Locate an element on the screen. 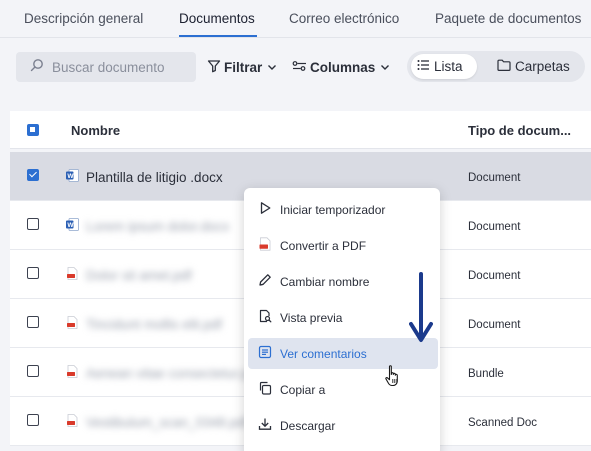 The image size is (591, 451). hand-cursor-icon is located at coordinates (393, 378).